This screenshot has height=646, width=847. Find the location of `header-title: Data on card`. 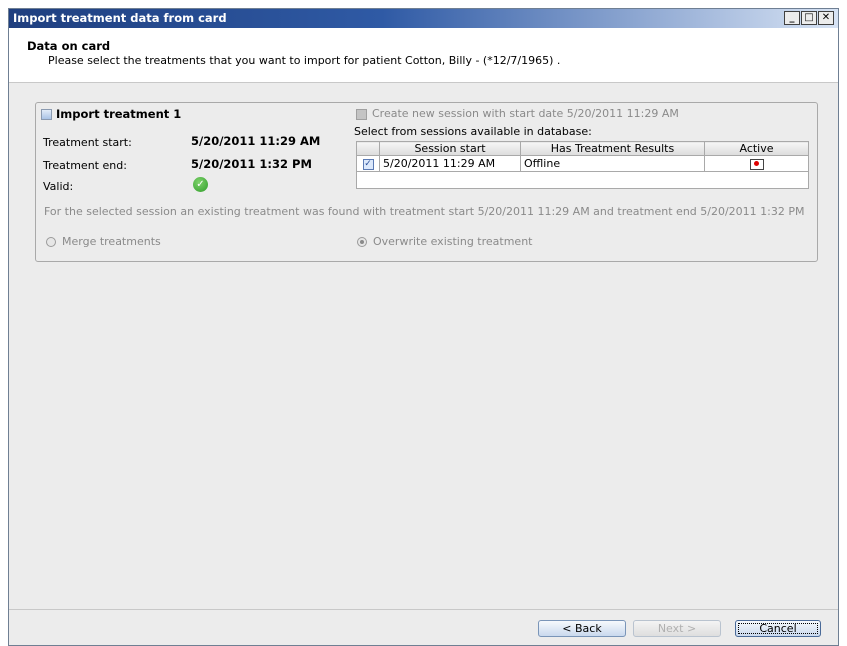

header-title: Data on card is located at coordinates (69, 46).